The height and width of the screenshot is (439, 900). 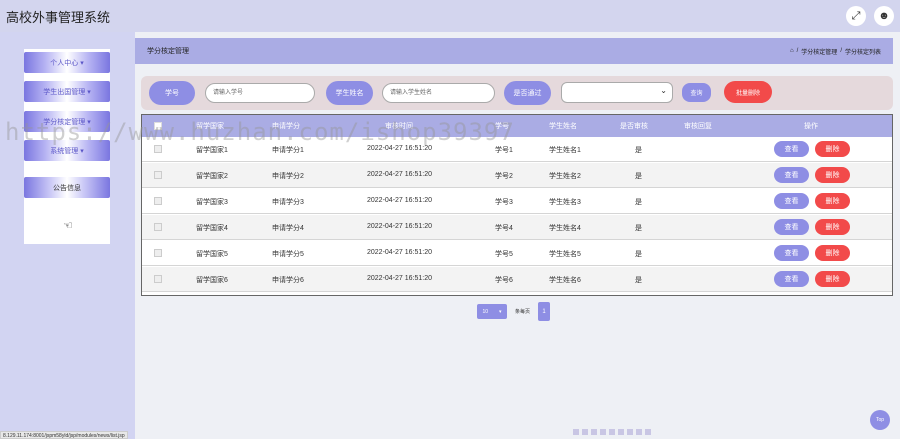 What do you see at coordinates (663, 90) in the screenshot?
I see `chevron-down-icon: ⌄` at bounding box center [663, 90].